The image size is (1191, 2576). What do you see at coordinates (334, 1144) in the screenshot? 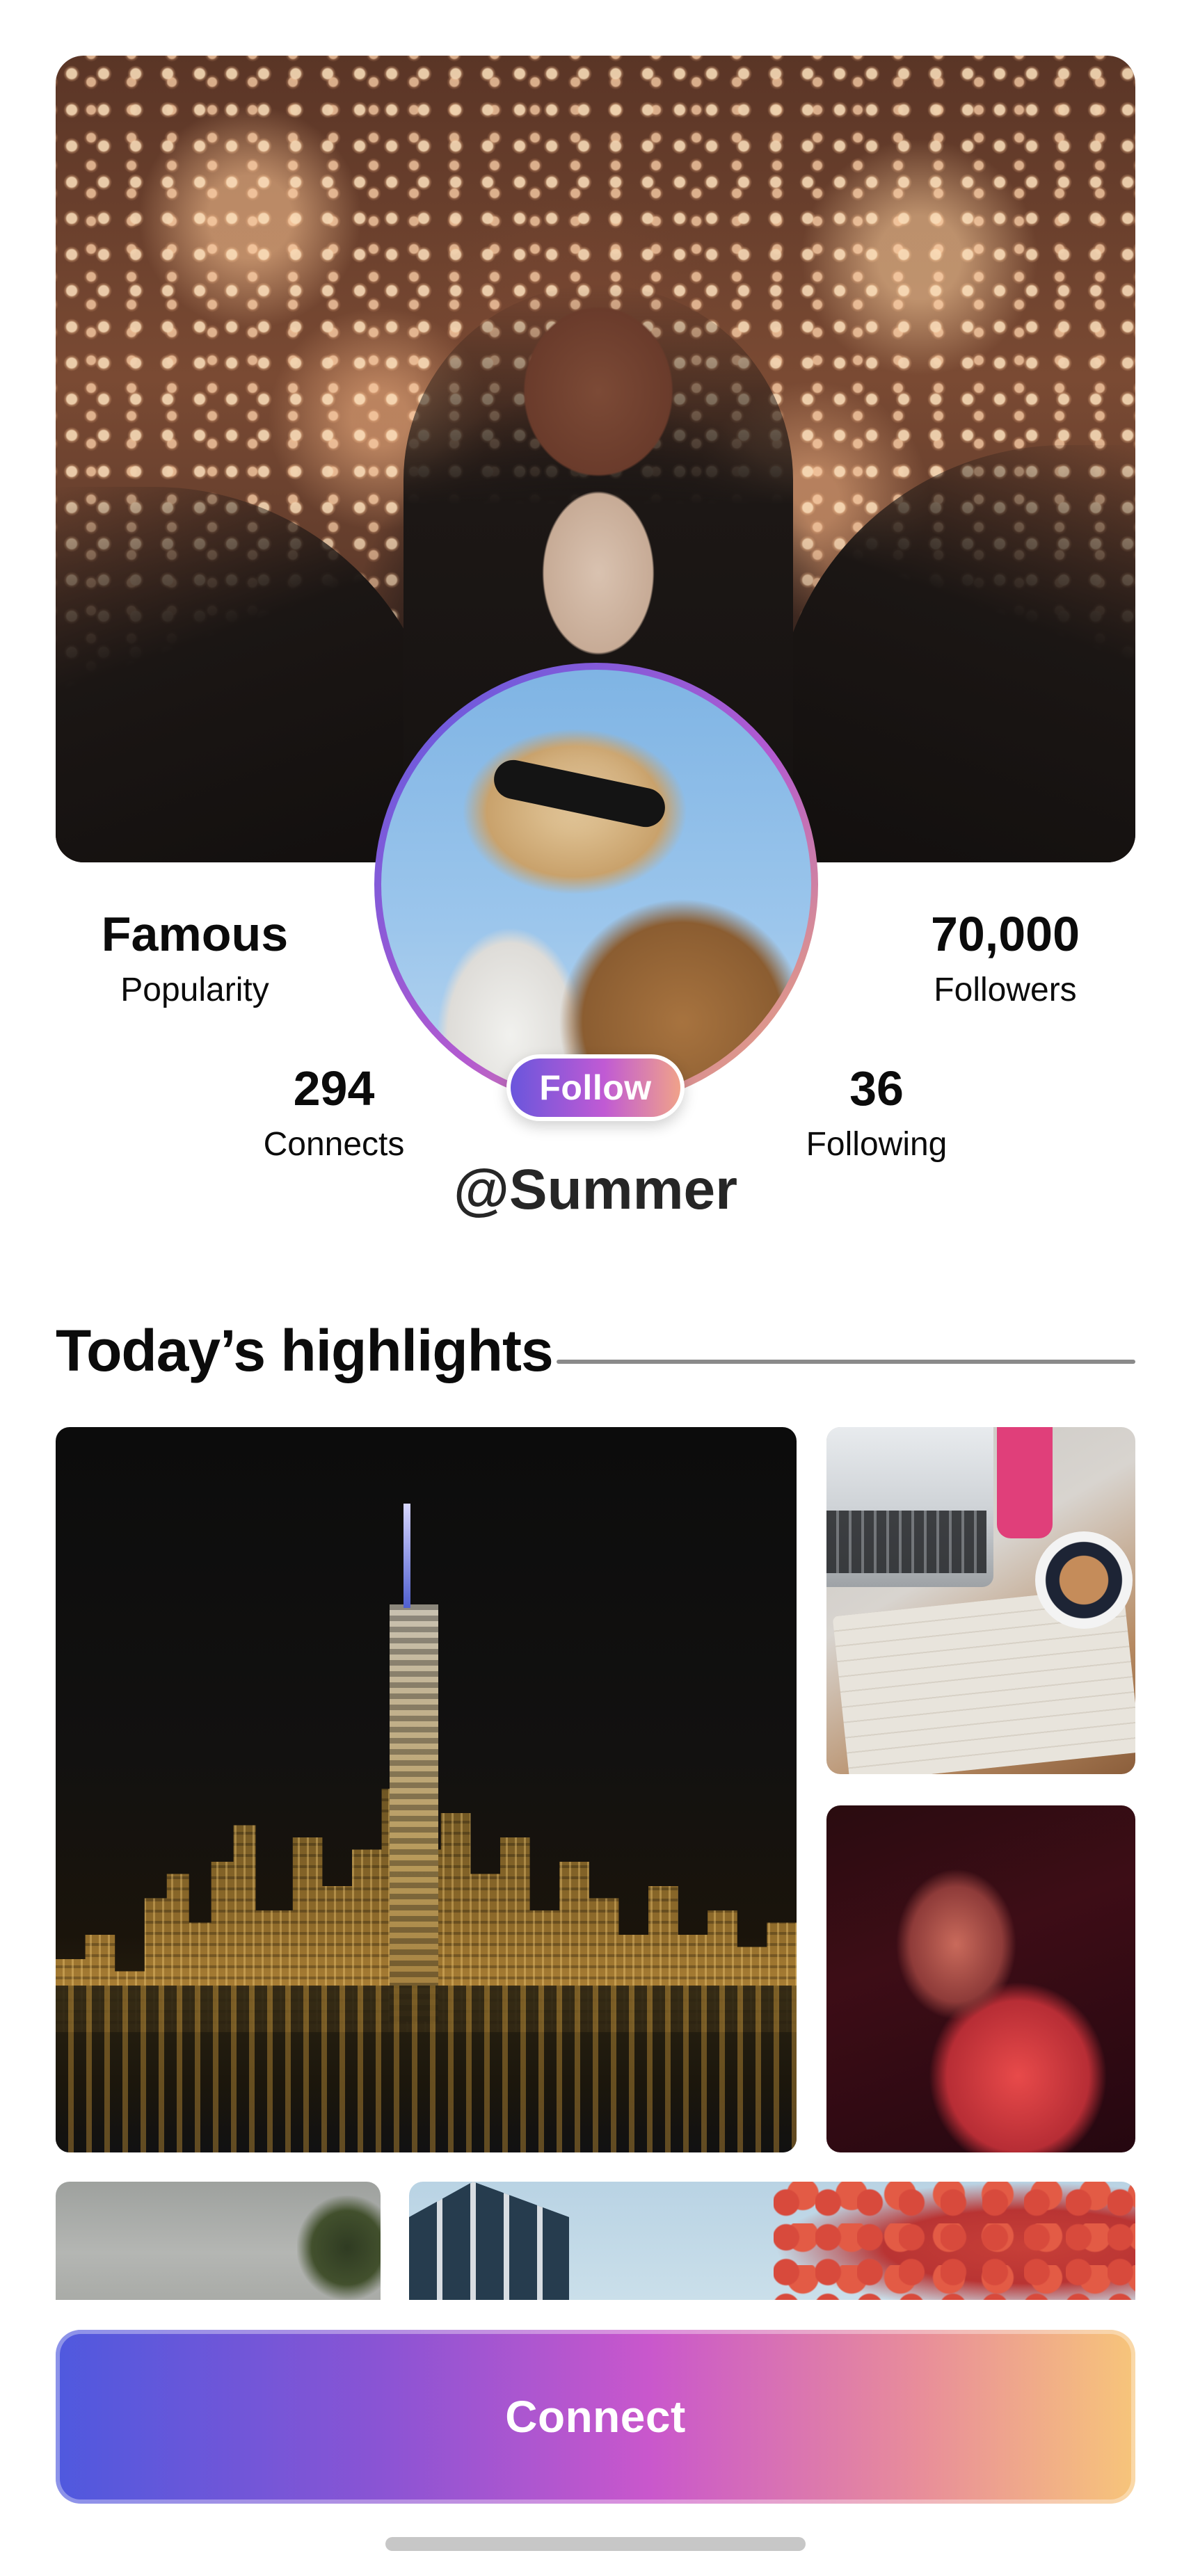
I see `connects-label: Connects` at bounding box center [334, 1144].